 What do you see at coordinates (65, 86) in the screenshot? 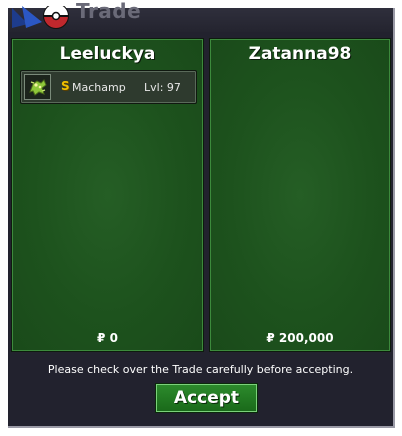
I see `shiny-badge: S` at bounding box center [65, 86].